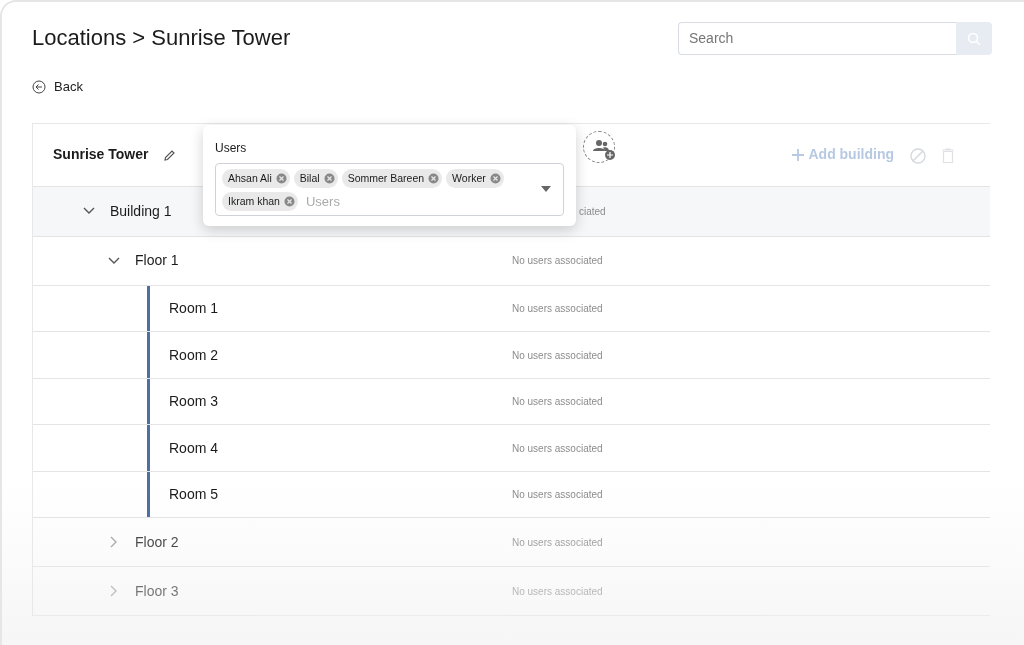 The height and width of the screenshot is (645, 1024). I want to click on room-name: Room 5, so click(194, 494).